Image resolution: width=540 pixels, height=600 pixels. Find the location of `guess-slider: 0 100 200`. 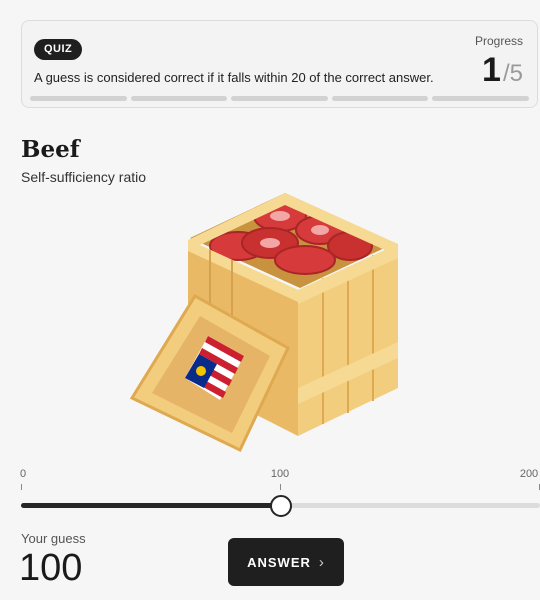

guess-slider: 0 100 200 is located at coordinates (279, 498).